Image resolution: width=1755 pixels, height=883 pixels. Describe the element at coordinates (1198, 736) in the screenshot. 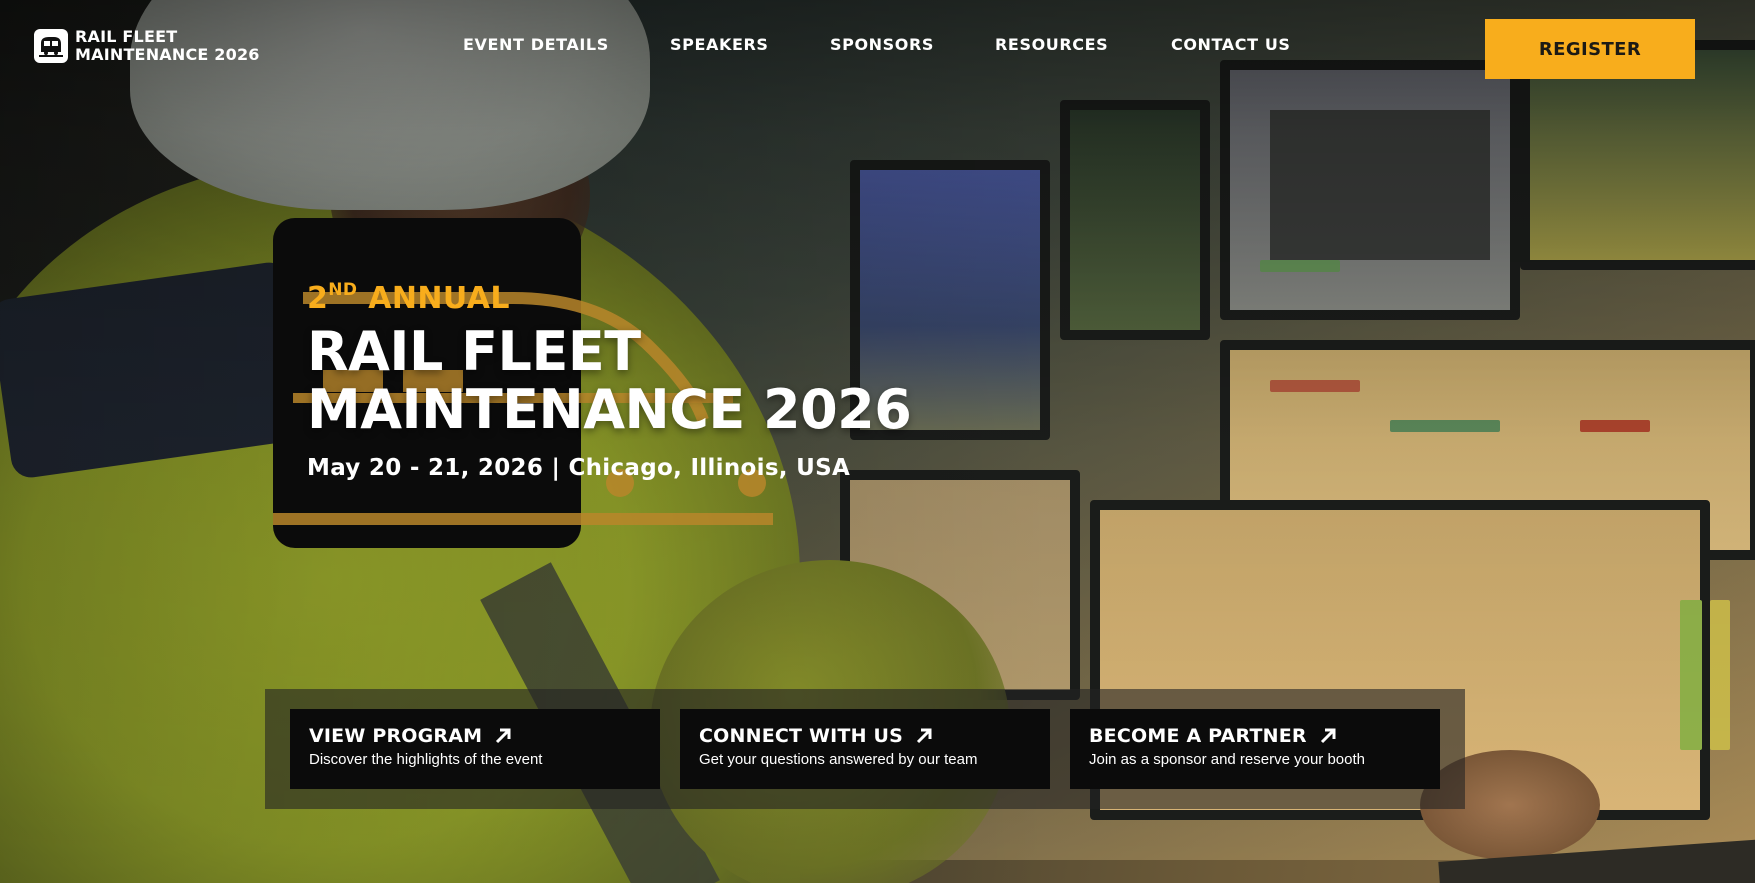

I see `cta-title: BECOME A PARTNER` at that location.